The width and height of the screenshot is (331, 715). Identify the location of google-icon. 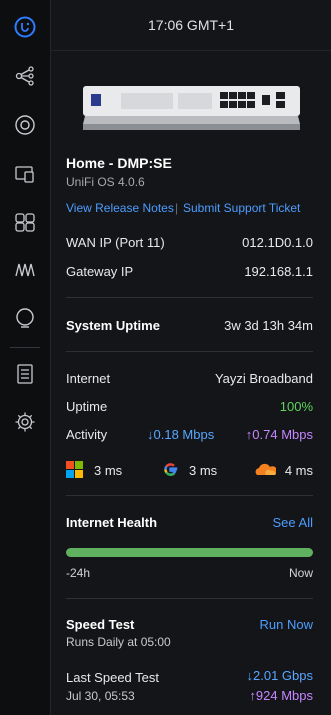
(171, 470).